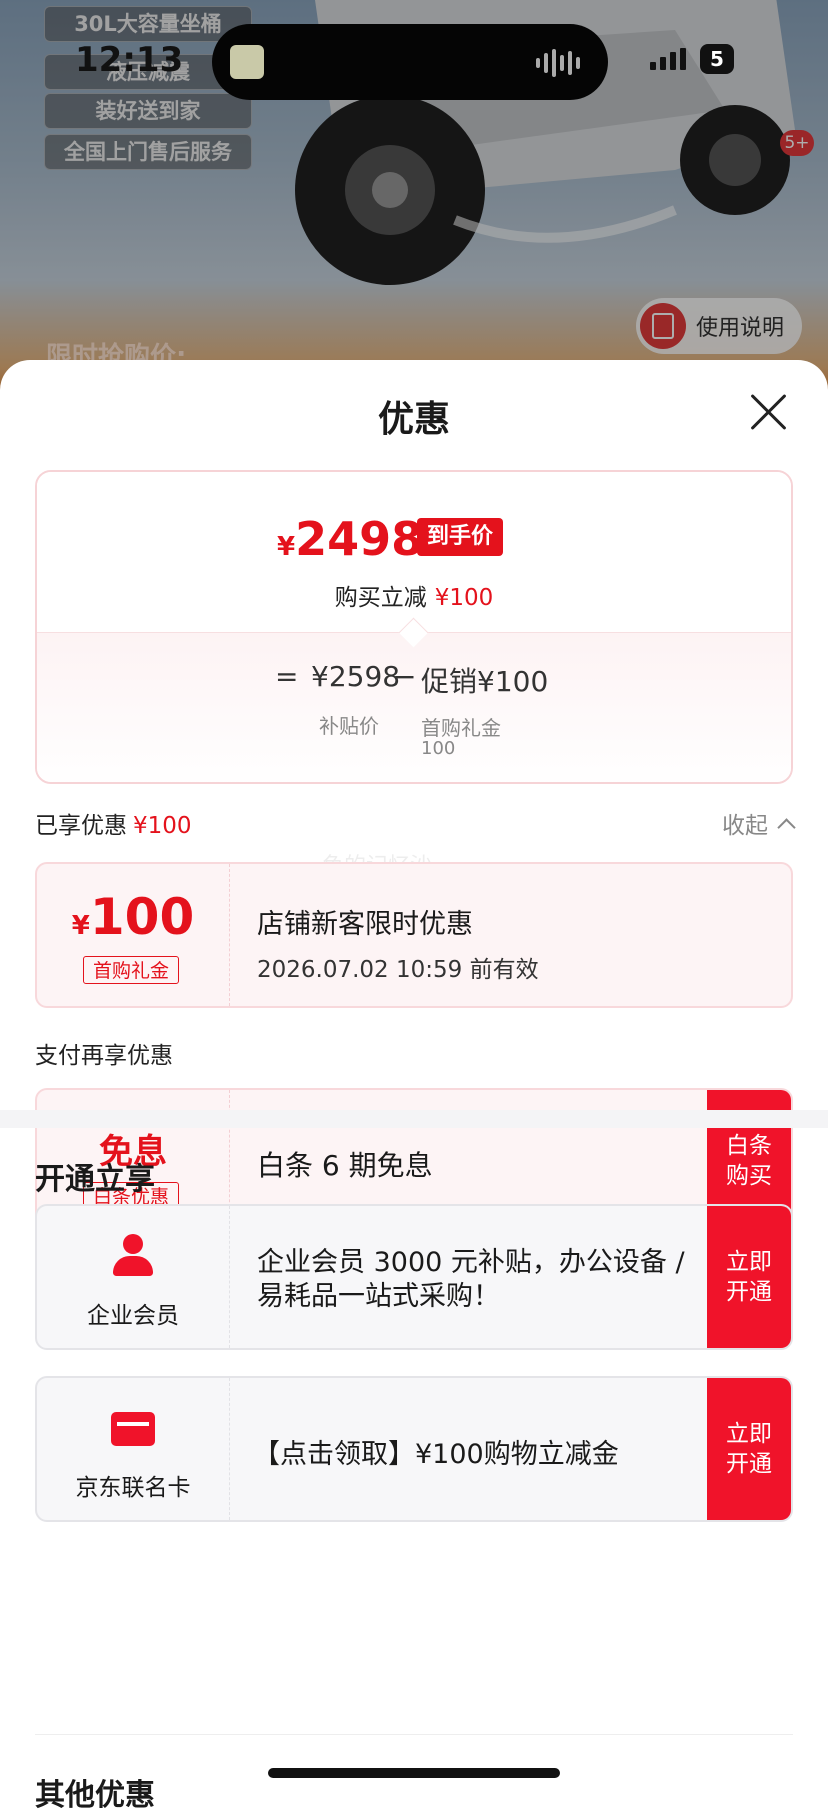 The height and width of the screenshot is (1814, 828). What do you see at coordinates (133, 1256) in the screenshot?
I see `person-icon` at bounding box center [133, 1256].